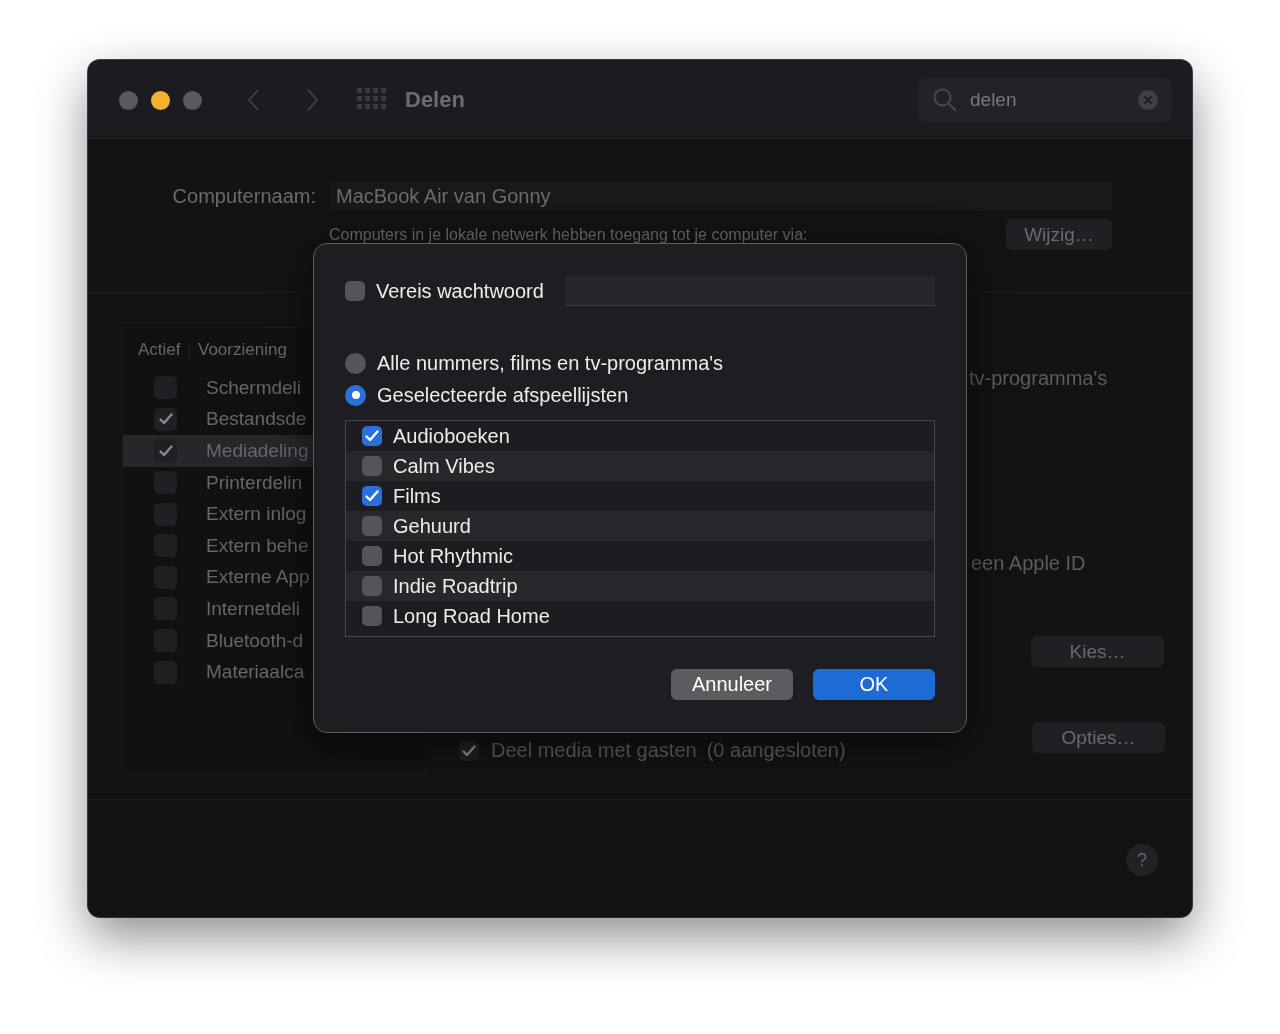  What do you see at coordinates (776, 750) in the screenshot?
I see `guests-count: (0 aangesloten)` at bounding box center [776, 750].